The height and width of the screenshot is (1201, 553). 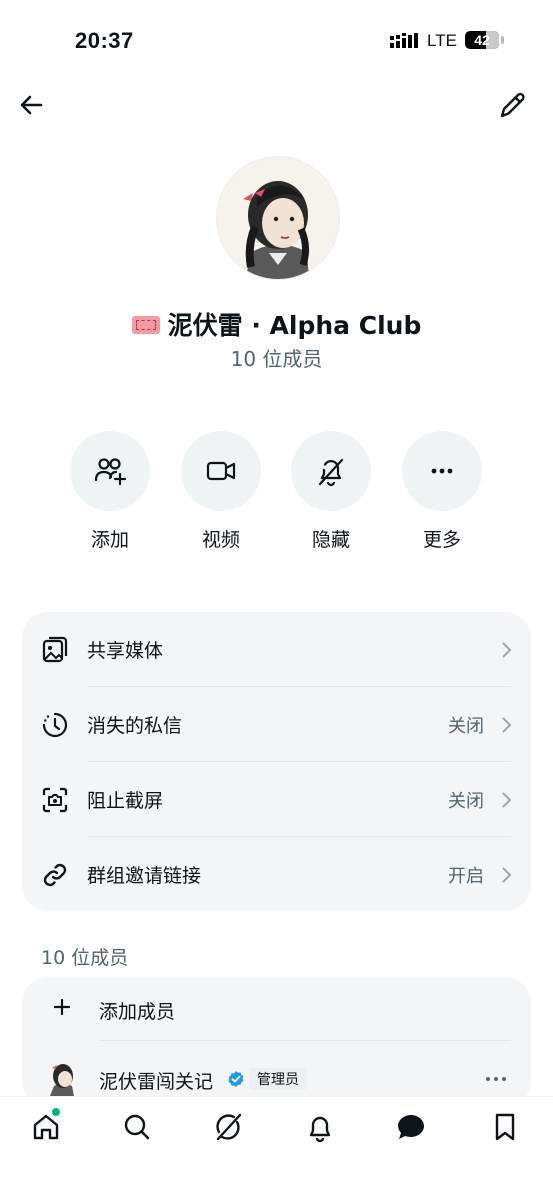 I want to click on mute-action-button: 隐藏, so click(x=331, y=491).